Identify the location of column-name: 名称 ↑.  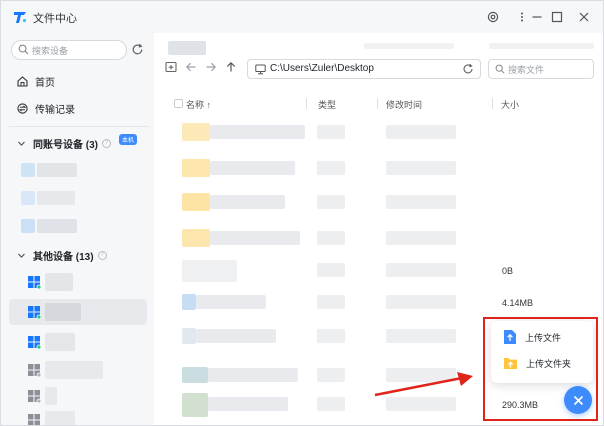
(198, 104).